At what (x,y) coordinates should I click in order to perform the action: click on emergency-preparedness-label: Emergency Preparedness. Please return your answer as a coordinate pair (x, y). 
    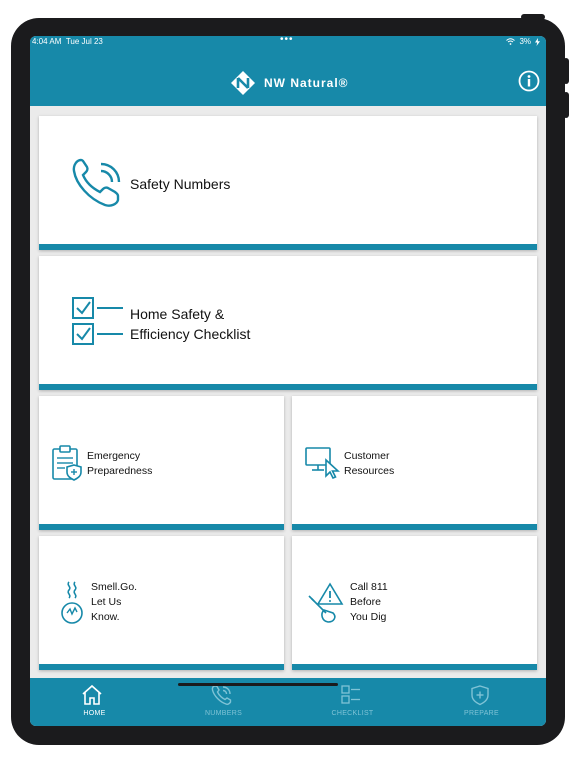
    Looking at the image, I should click on (120, 463).